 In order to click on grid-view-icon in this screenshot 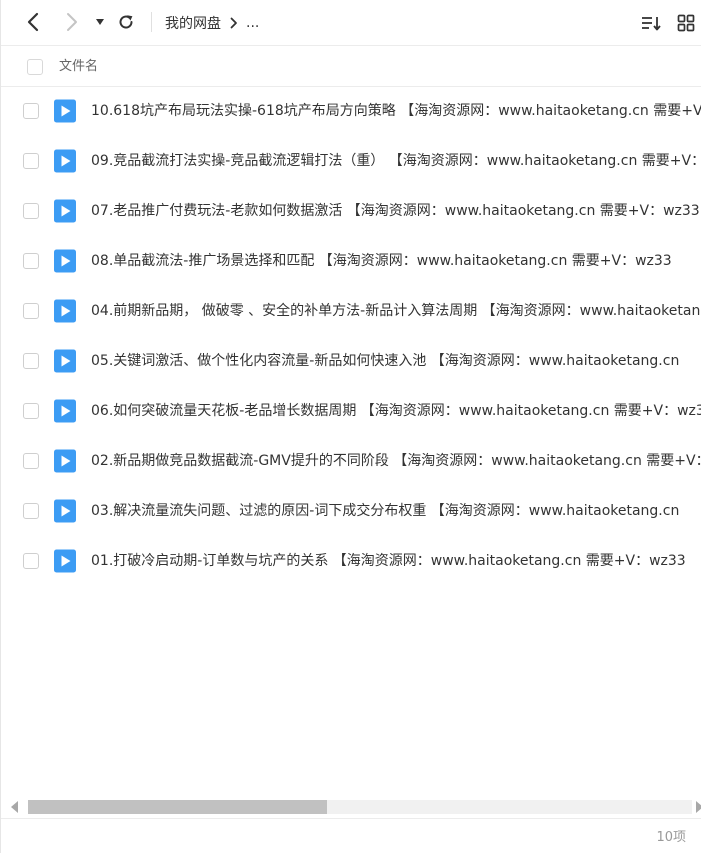, I will do `click(686, 23)`.